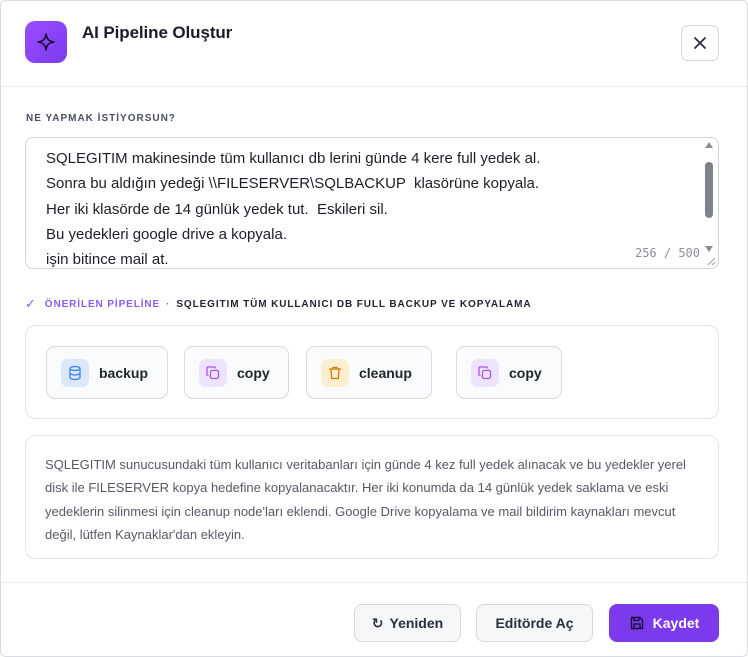  What do you see at coordinates (667, 253) in the screenshot?
I see `character-counter: 256 / 500` at bounding box center [667, 253].